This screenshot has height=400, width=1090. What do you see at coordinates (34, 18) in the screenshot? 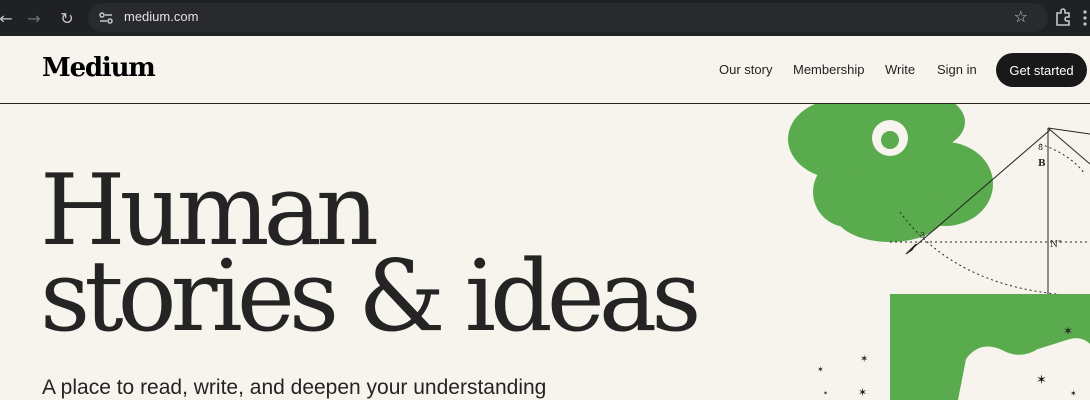
I see `forward-icon: →` at bounding box center [34, 18].